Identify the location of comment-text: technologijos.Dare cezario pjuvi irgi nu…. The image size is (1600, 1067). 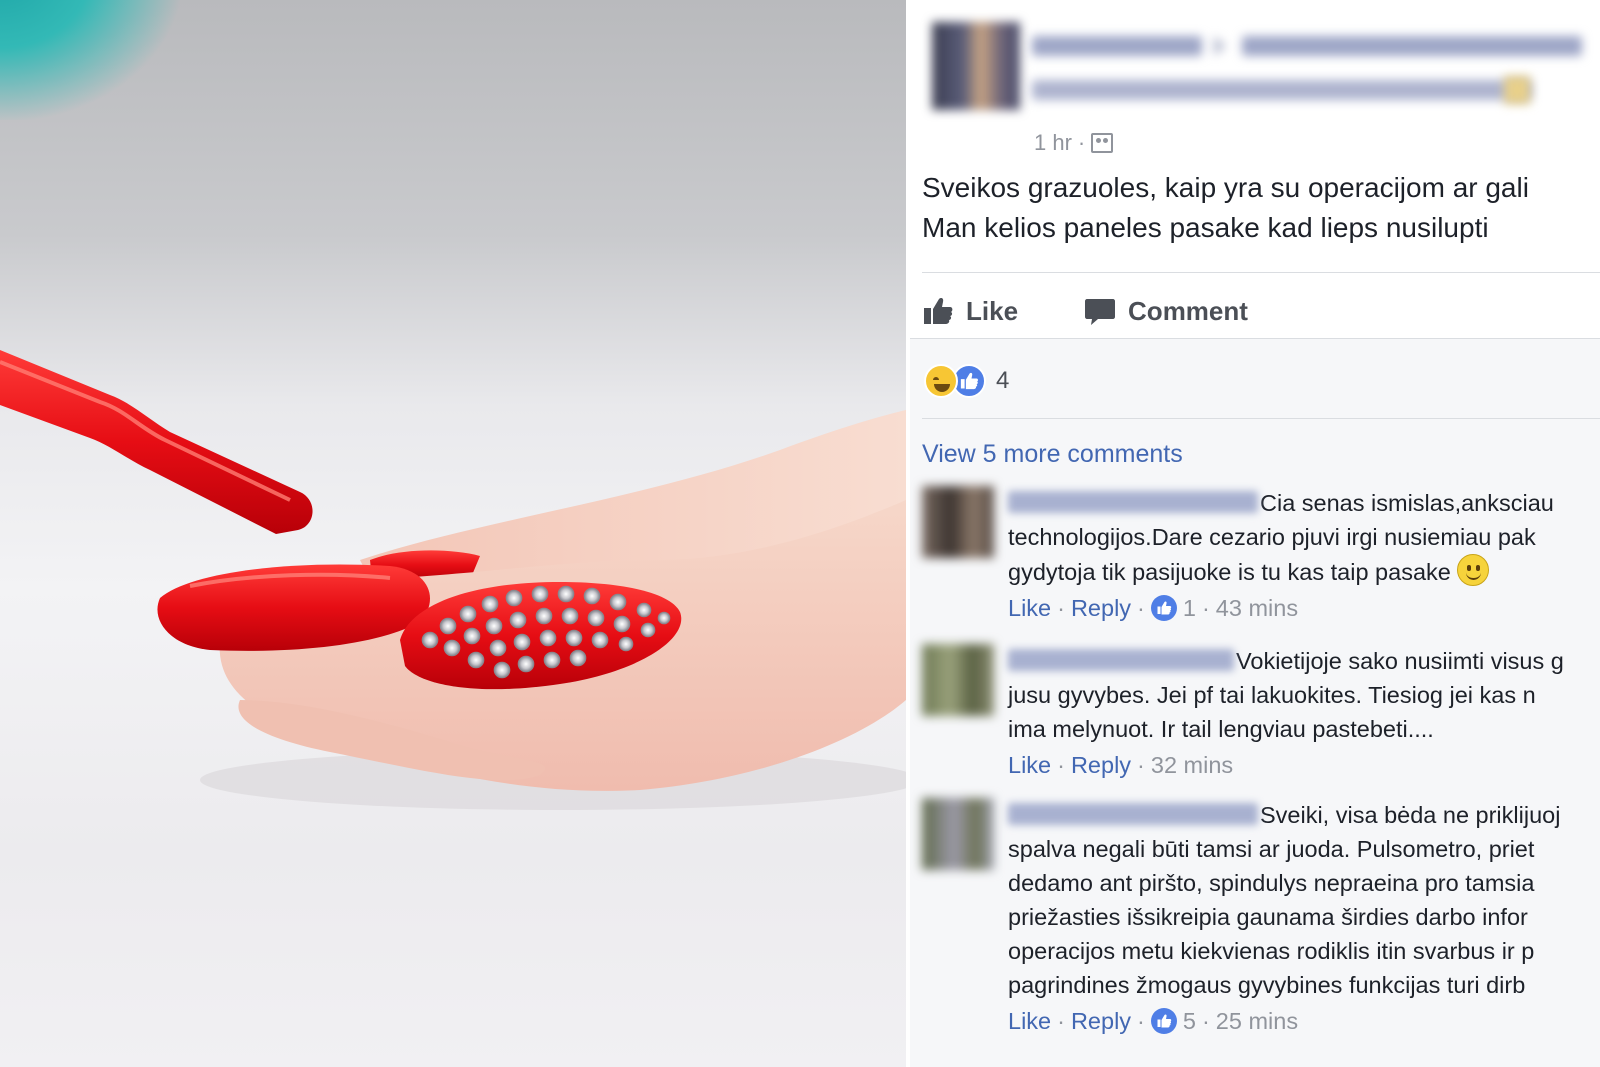
(1272, 537).